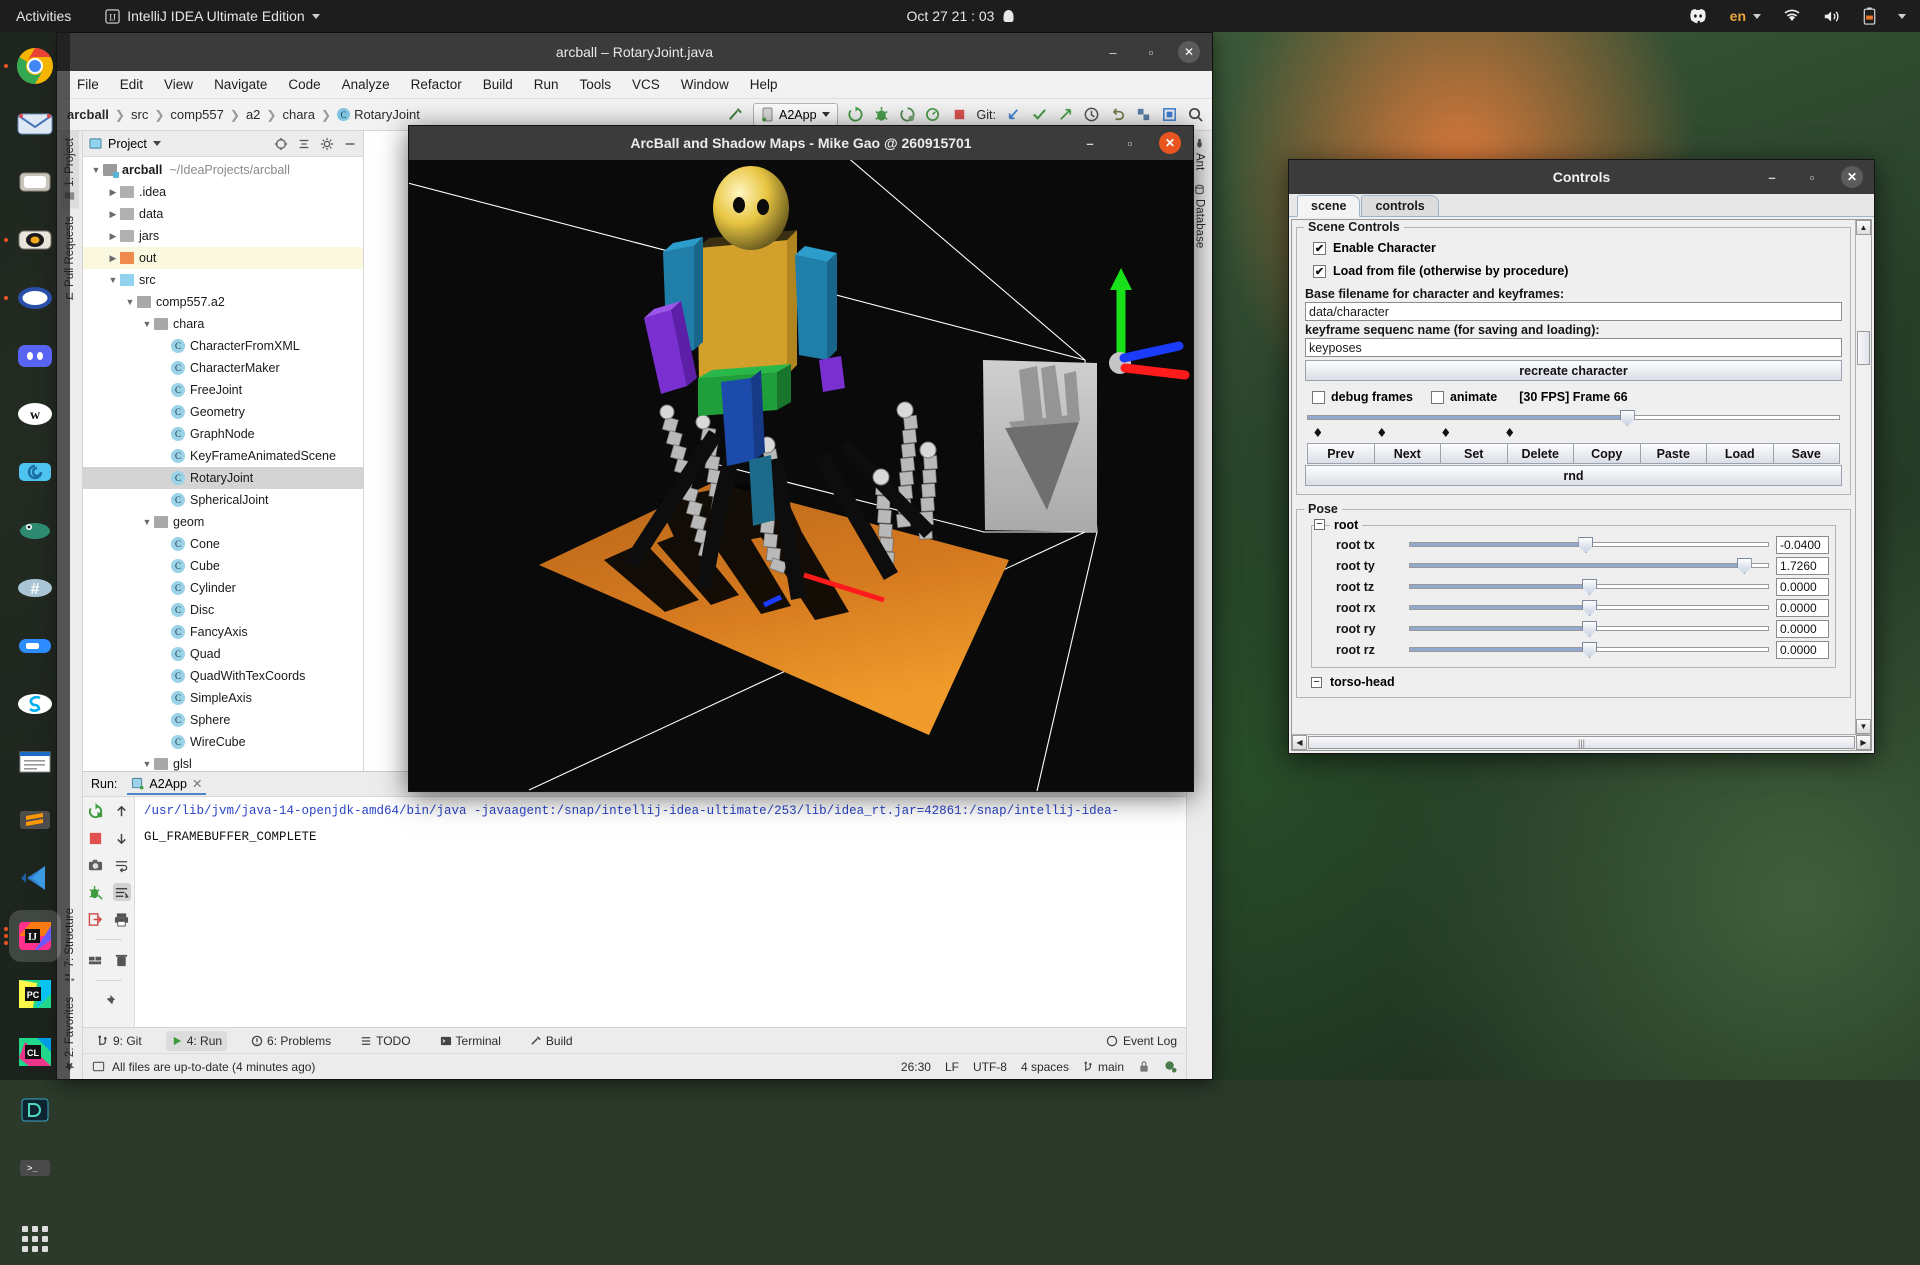 Image resolution: width=1920 pixels, height=1265 pixels. I want to click on scrollbar-thumb, so click(1863, 348).